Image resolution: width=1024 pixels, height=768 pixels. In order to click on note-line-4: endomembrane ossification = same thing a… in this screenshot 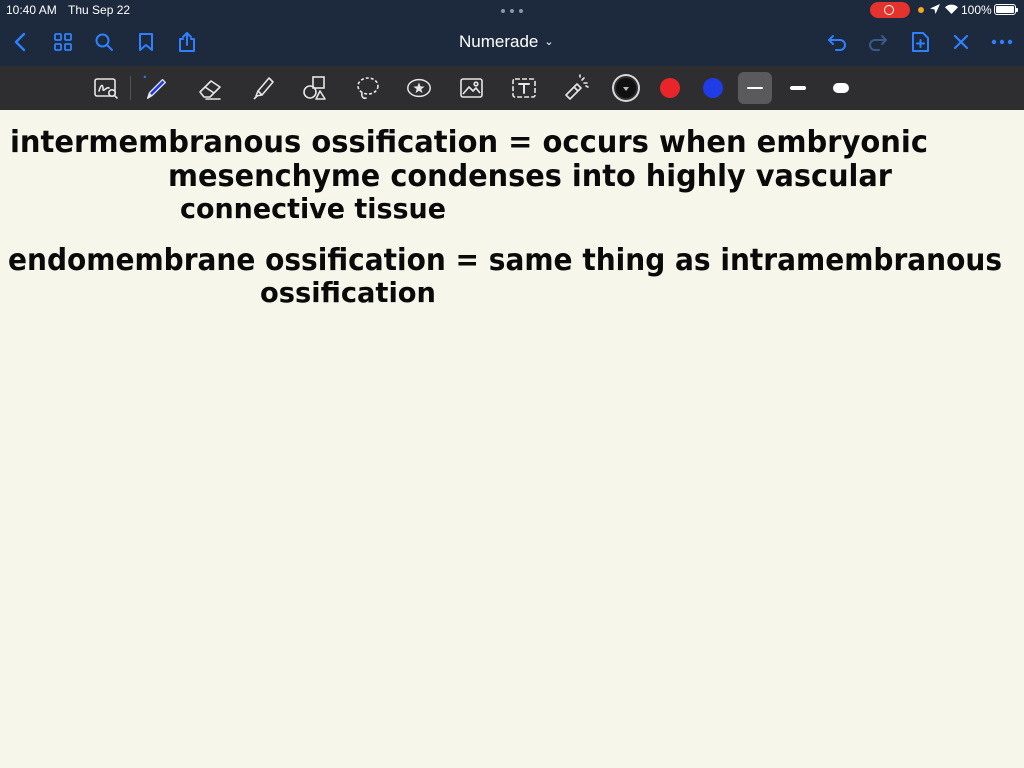, I will do `click(505, 260)`.